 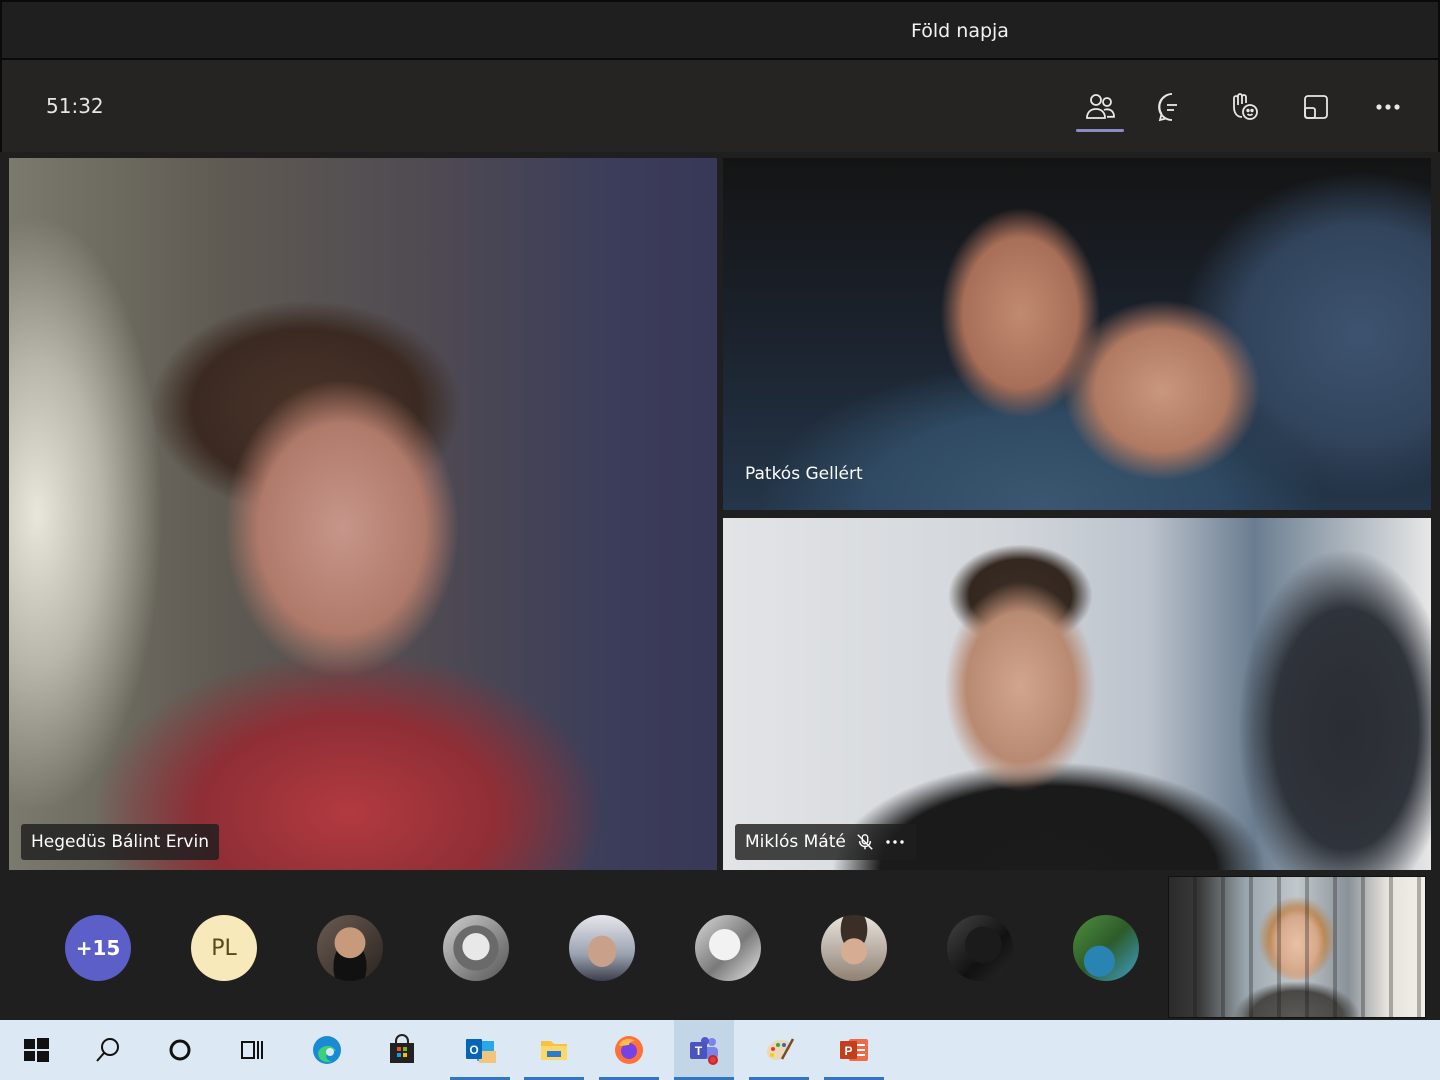 I want to click on participant-strip: +15 PL, so click(x=720, y=946).